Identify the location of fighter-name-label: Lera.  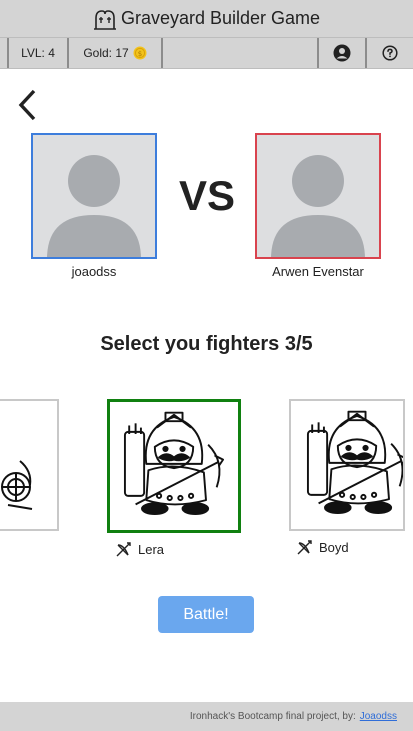
(140, 549).